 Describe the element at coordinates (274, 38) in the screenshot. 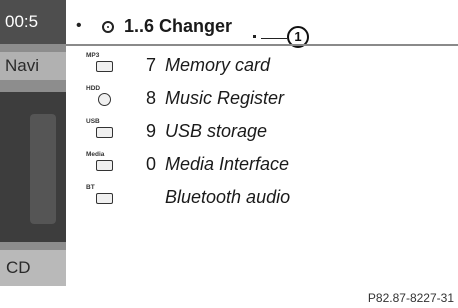

I see `callout-leader-line` at that location.